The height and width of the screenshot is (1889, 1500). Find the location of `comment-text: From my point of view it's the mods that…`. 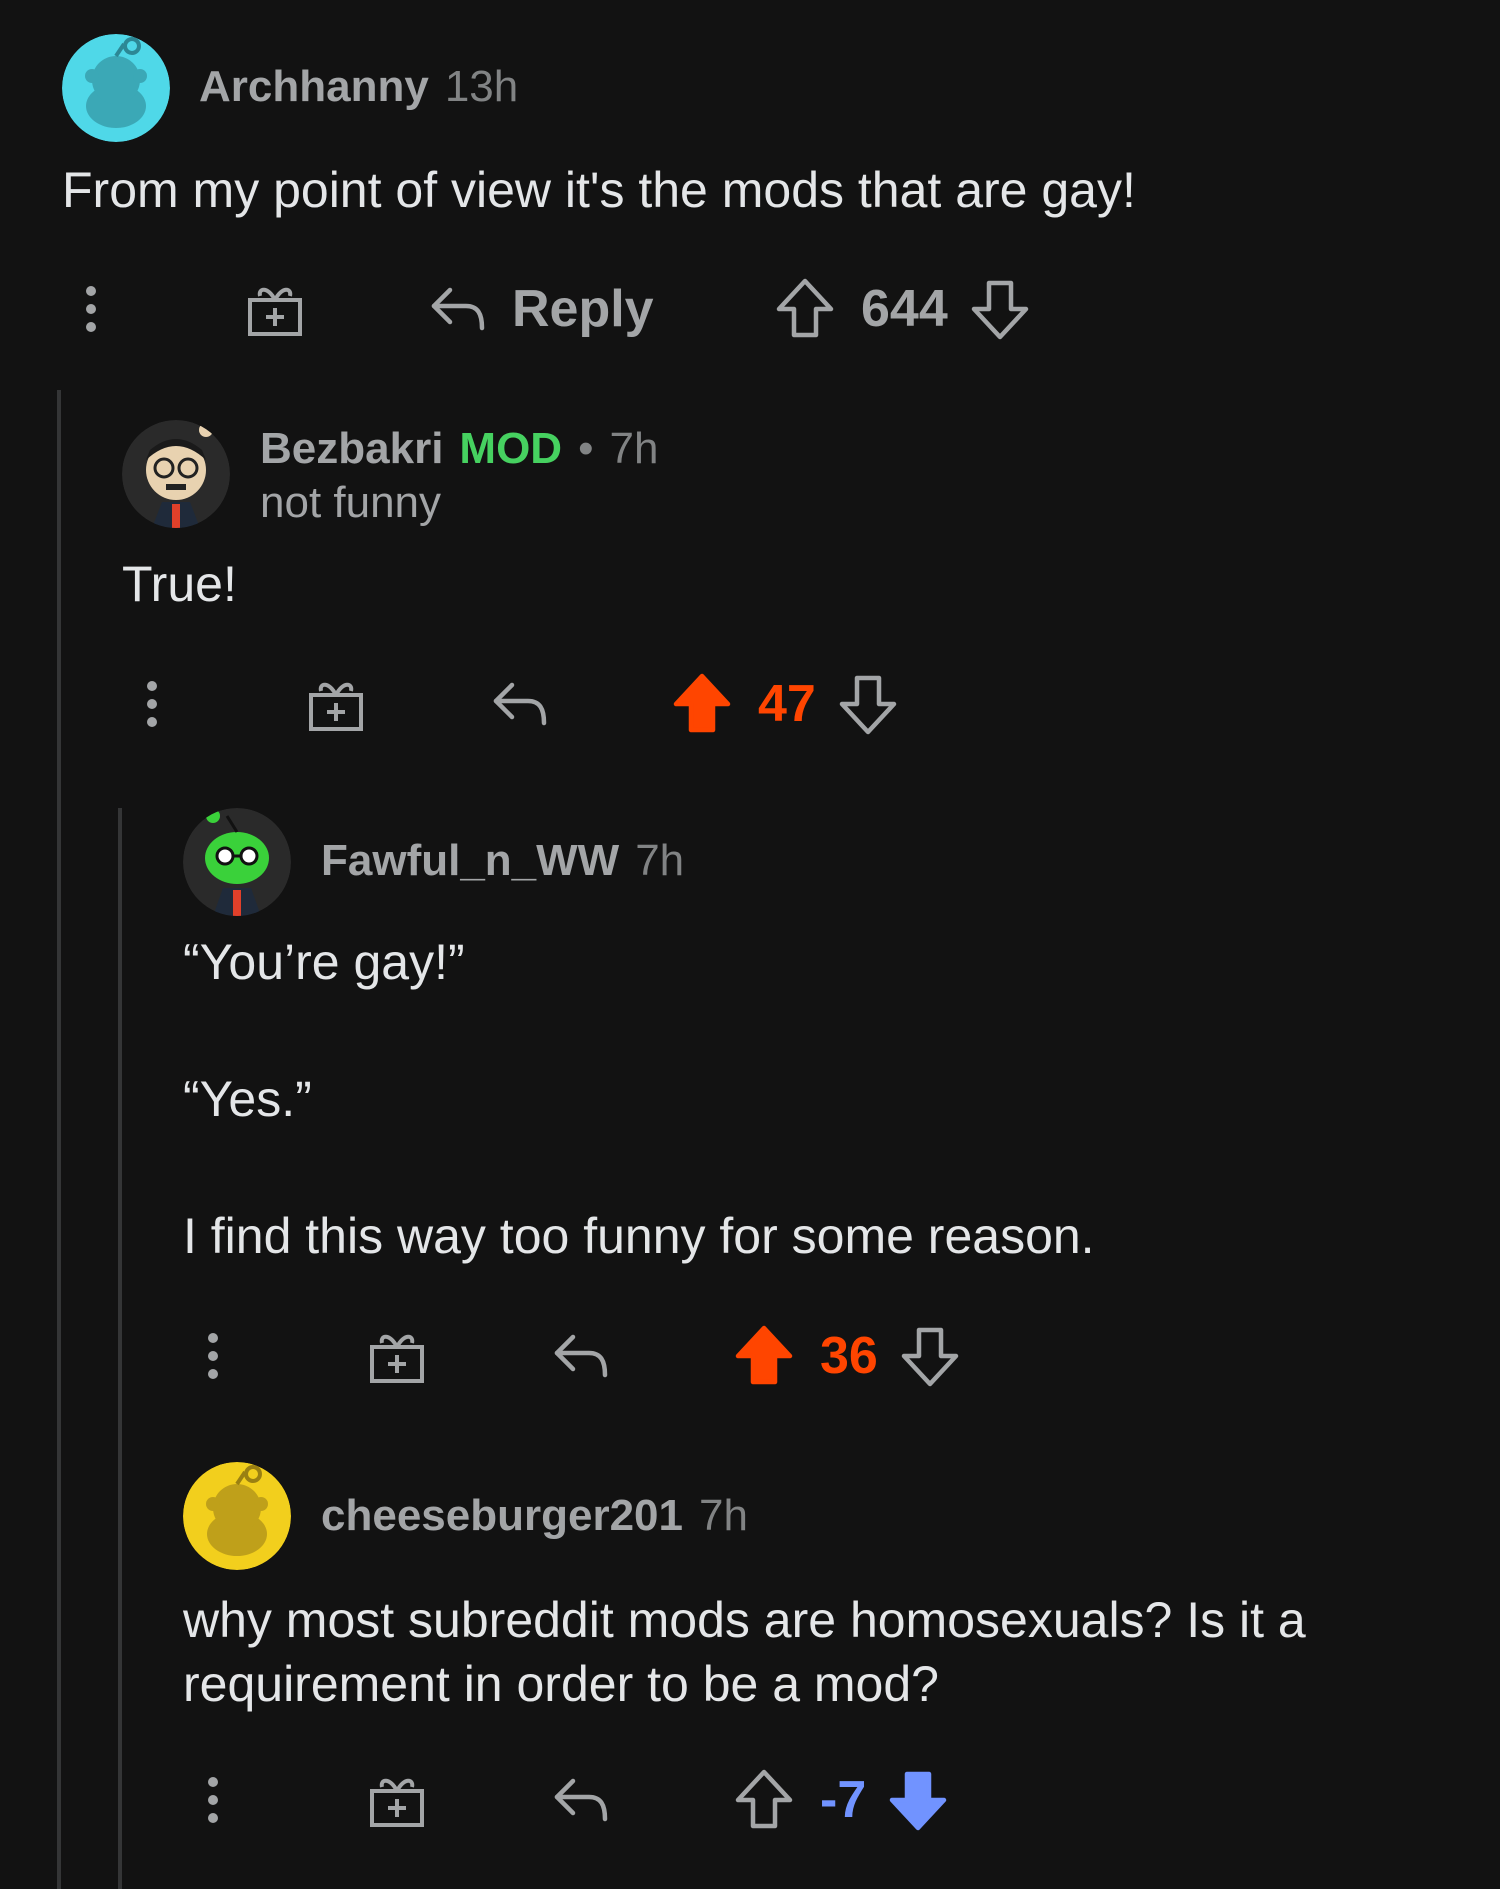

comment-text: From my point of view it's the mods that… is located at coordinates (599, 190).